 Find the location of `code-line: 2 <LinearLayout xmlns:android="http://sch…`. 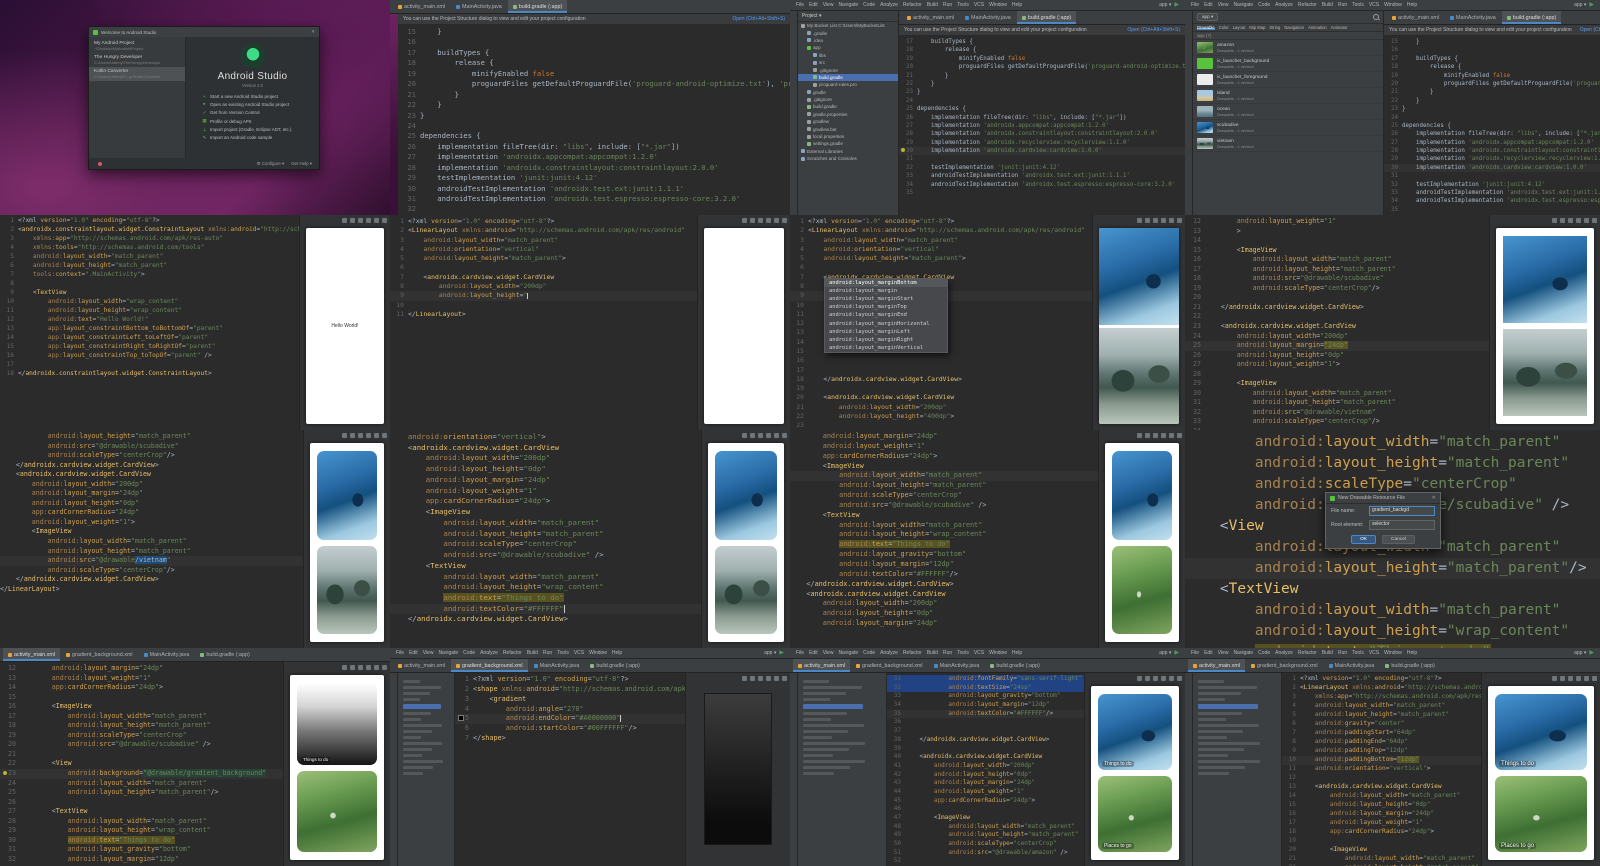

code-line: 2 <LinearLayout xmlns:android="http://sch… is located at coordinates (941, 230).